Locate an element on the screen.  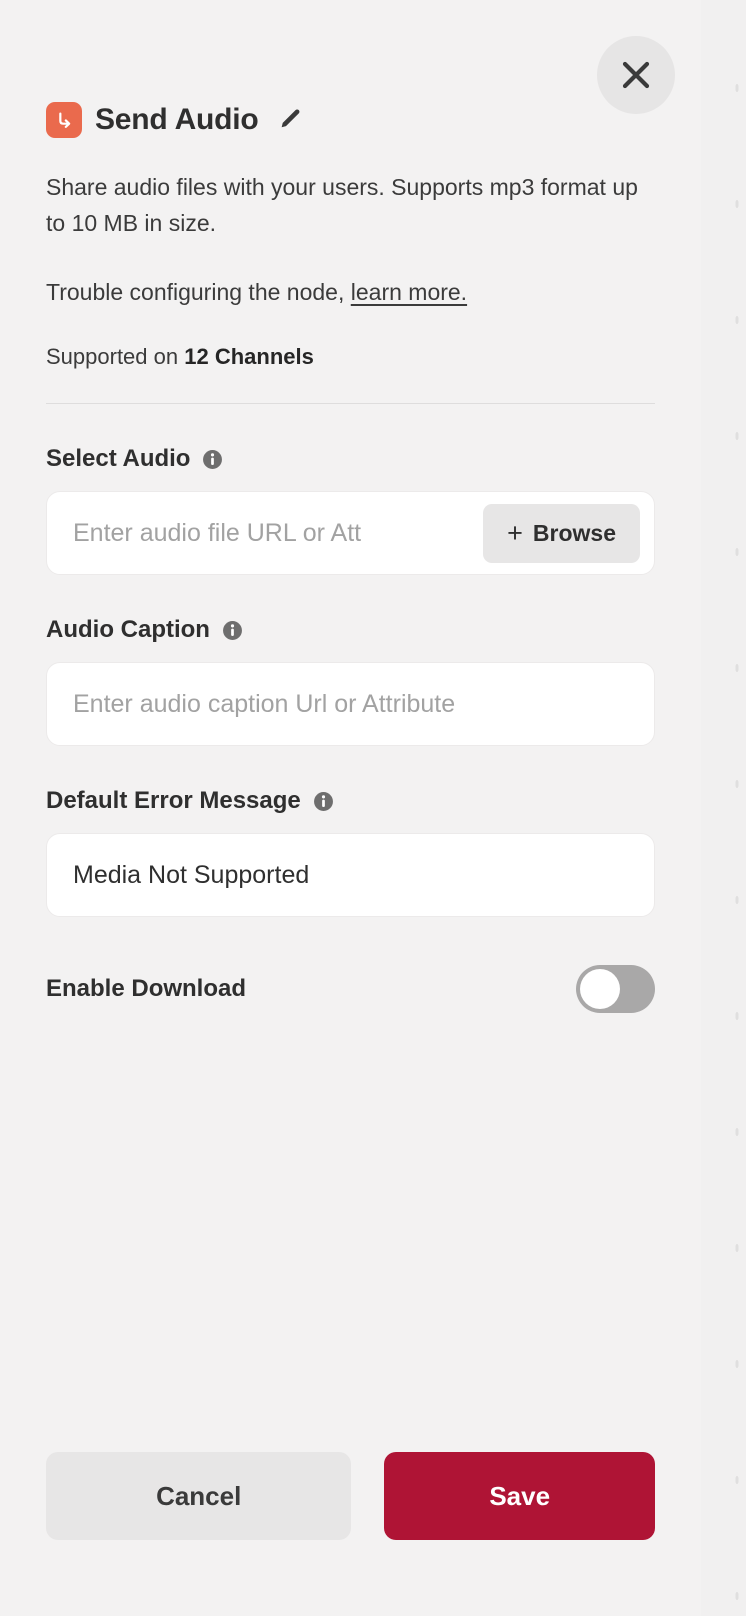
audio-caption-input: Enter audio caption Url or Attribute is located at coordinates (356, 704).